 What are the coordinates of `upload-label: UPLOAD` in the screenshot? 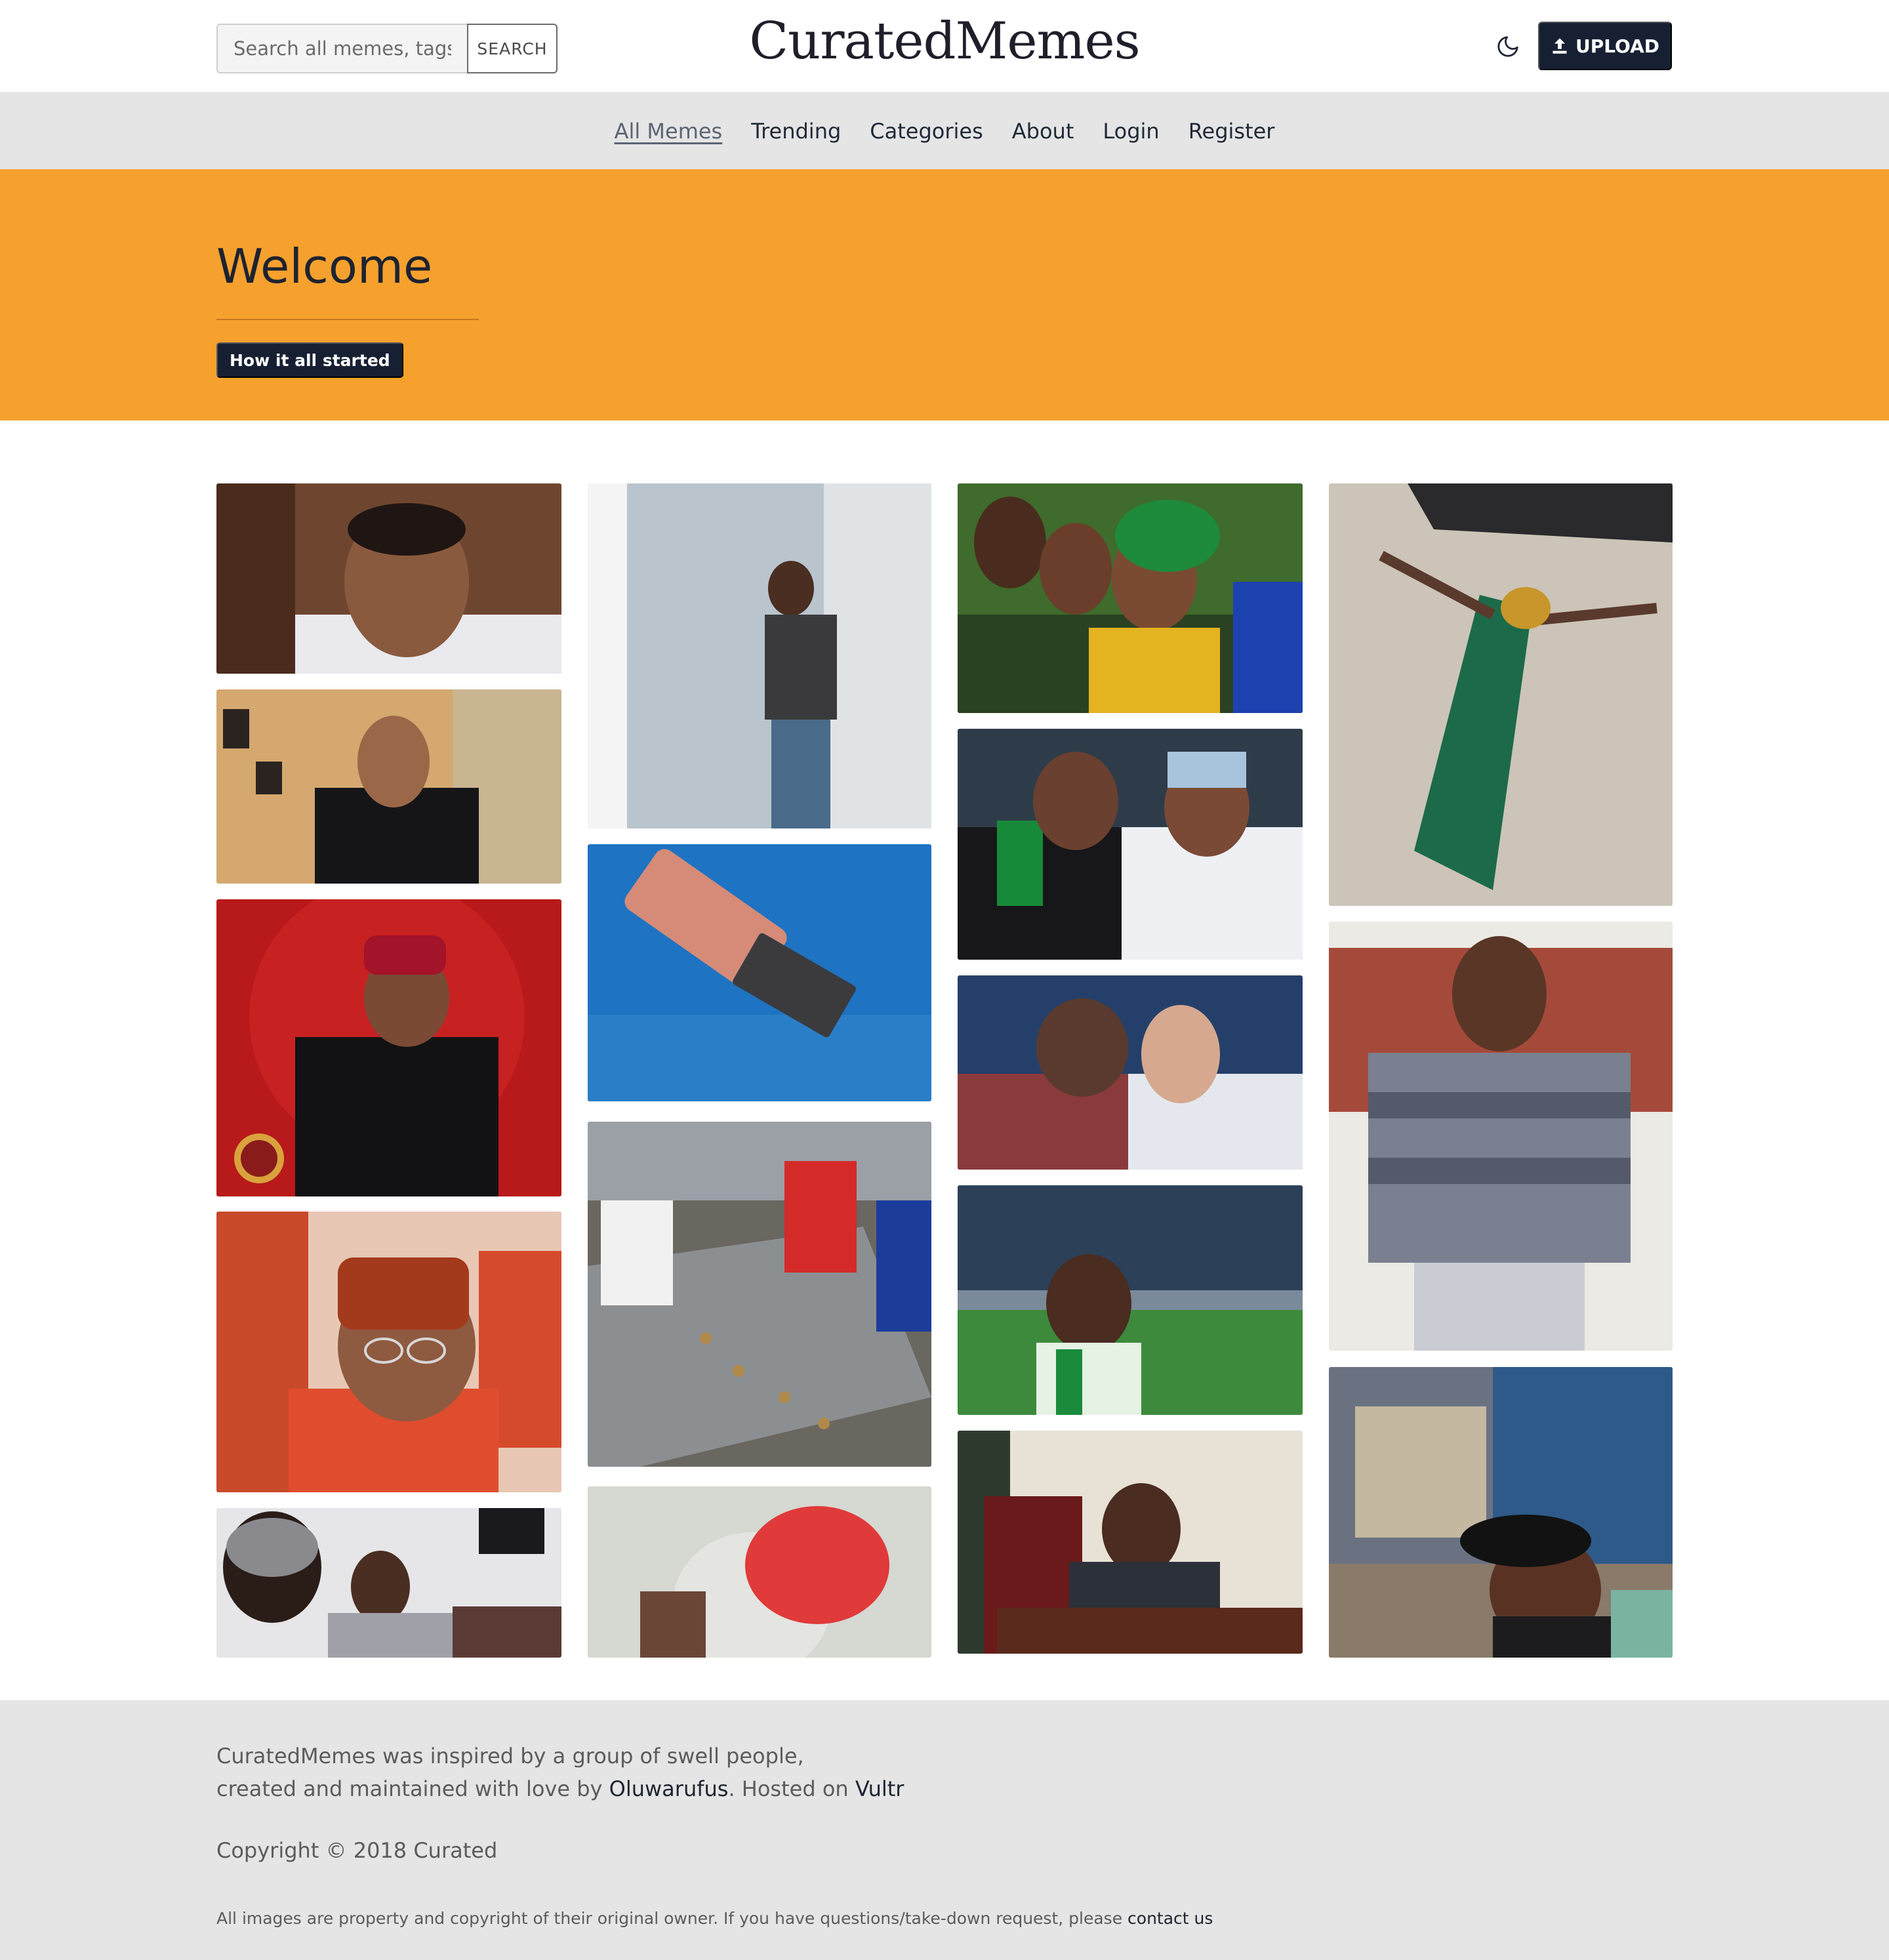 It's located at (1617, 46).